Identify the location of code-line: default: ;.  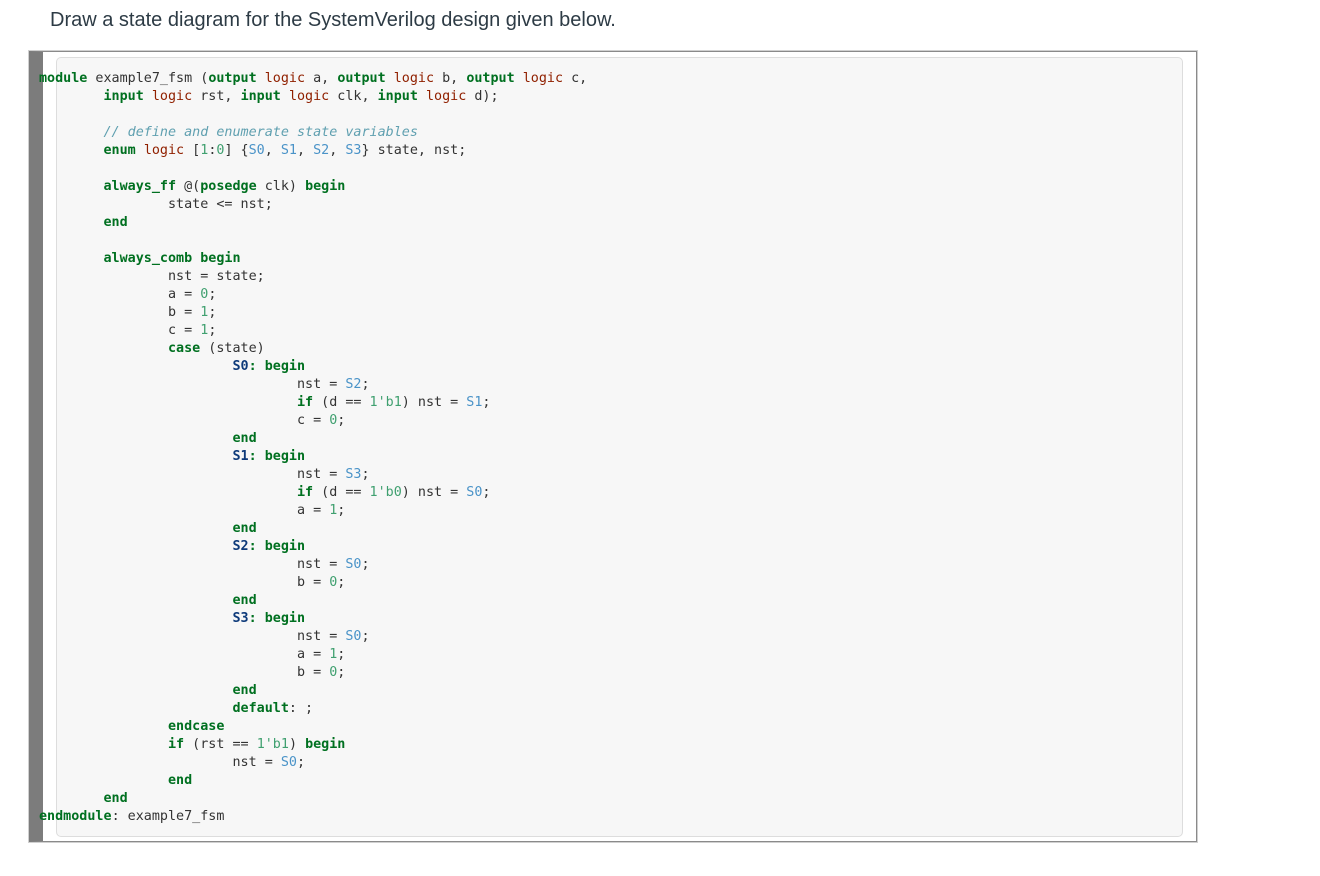
(313, 709).